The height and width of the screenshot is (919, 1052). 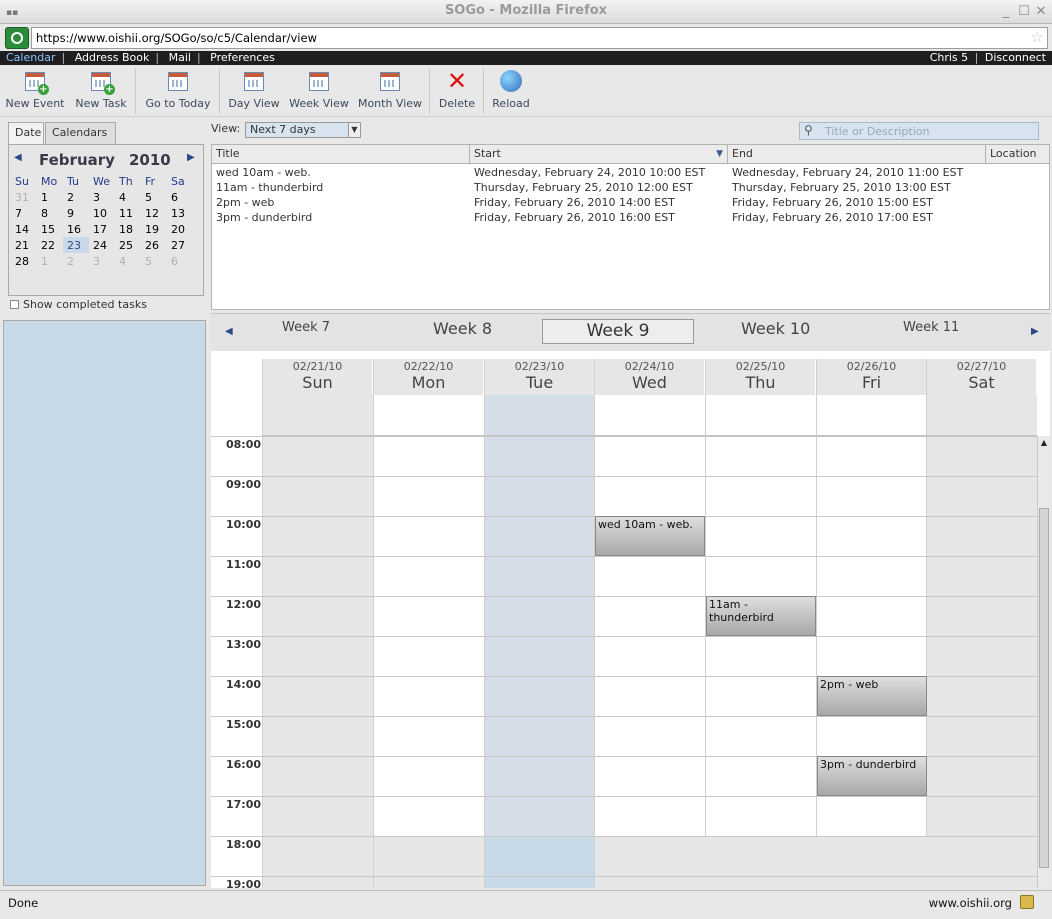 What do you see at coordinates (18, 157) in the screenshot?
I see `prev-month-icon: ◀` at bounding box center [18, 157].